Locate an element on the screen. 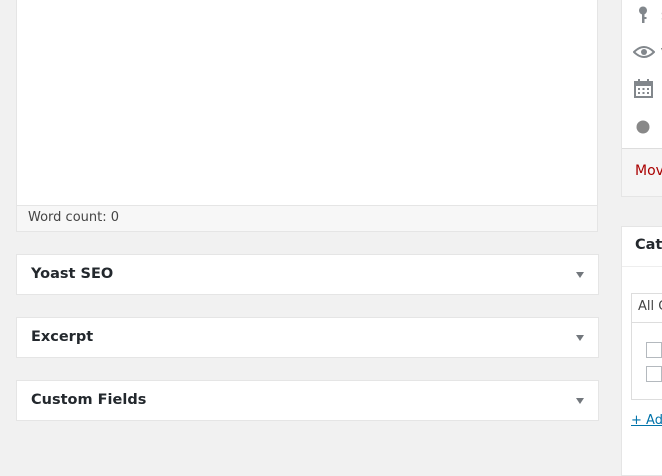  categories-list is located at coordinates (646, 361).